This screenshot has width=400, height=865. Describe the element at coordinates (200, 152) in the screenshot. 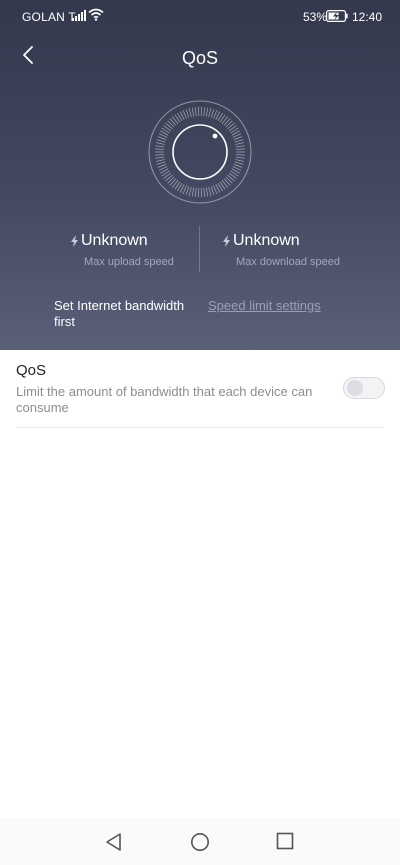

I see `speed-gauge-dial` at that location.